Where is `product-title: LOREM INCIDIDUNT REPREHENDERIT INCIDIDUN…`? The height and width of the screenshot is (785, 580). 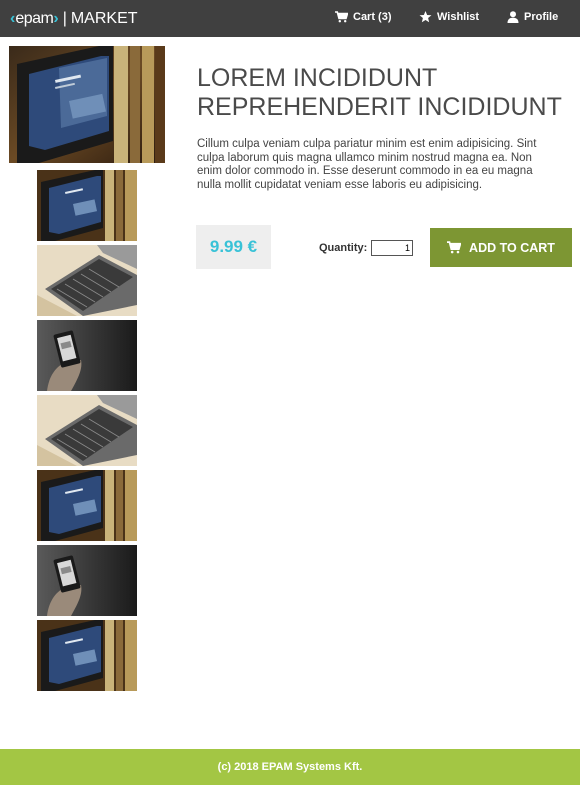
product-title: LOREM INCIDIDUNT REPREHENDERIT INCIDIDUN… is located at coordinates (379, 92).